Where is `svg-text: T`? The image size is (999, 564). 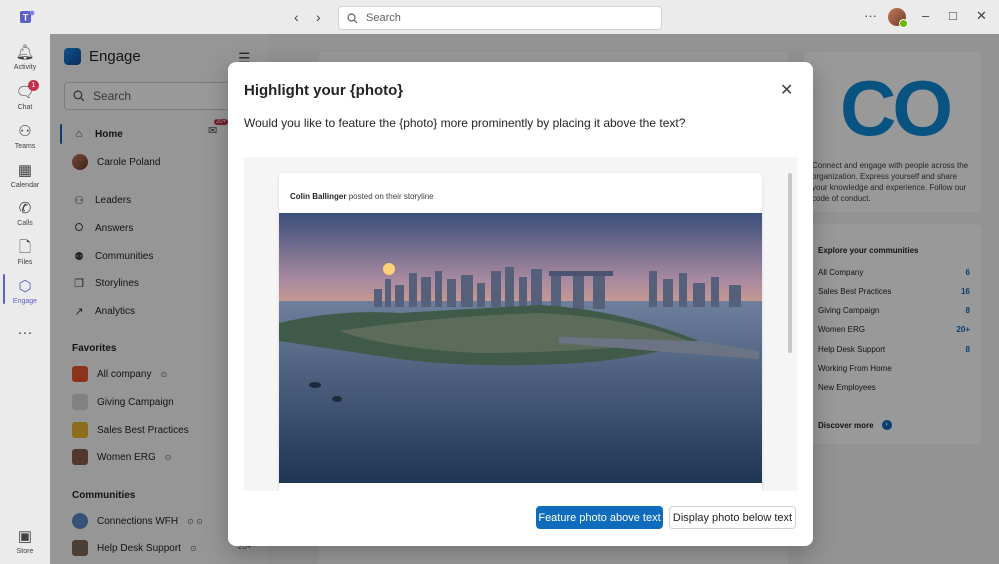 svg-text: T is located at coordinates (26, 18).